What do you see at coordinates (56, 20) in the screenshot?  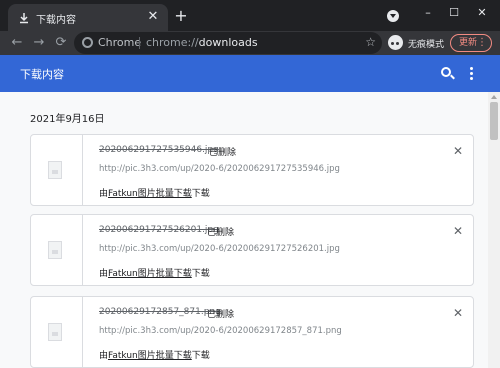 I see `tab-title: 下载内容` at bounding box center [56, 20].